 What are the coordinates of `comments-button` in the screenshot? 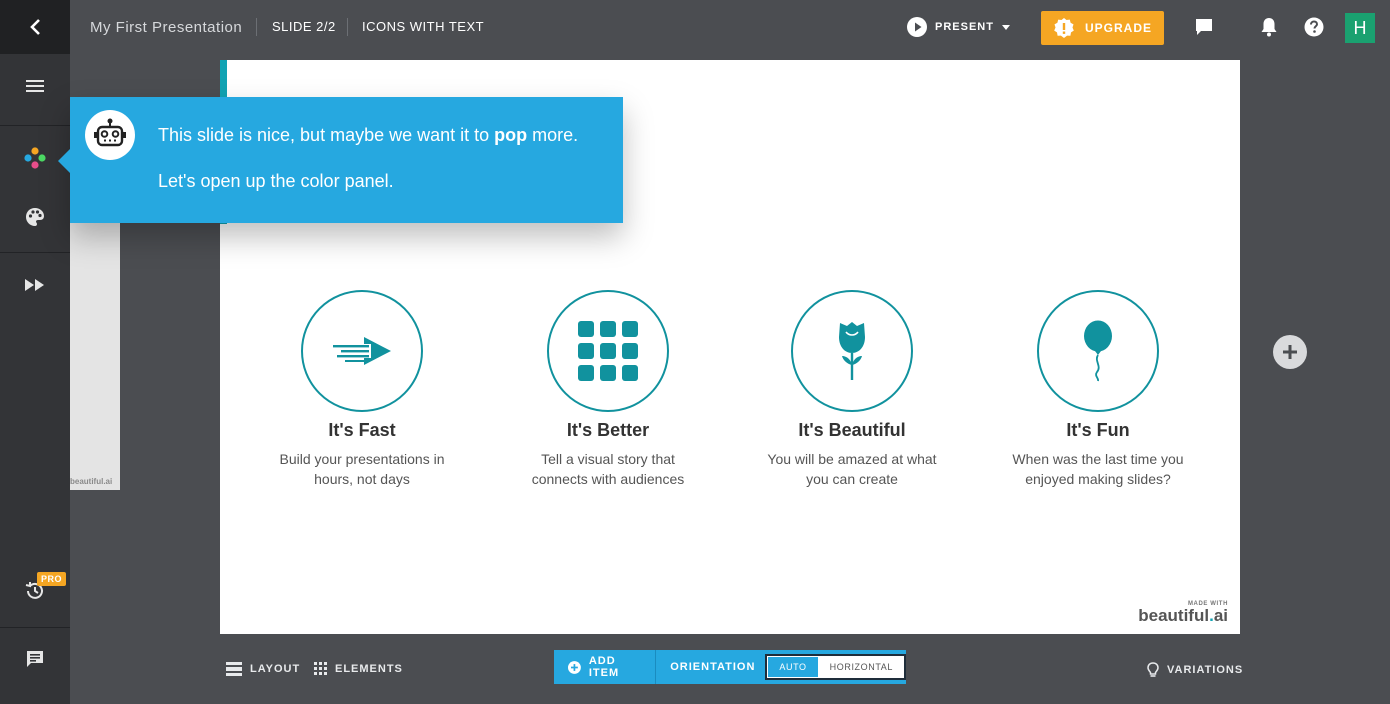 It's located at (1204, 27).